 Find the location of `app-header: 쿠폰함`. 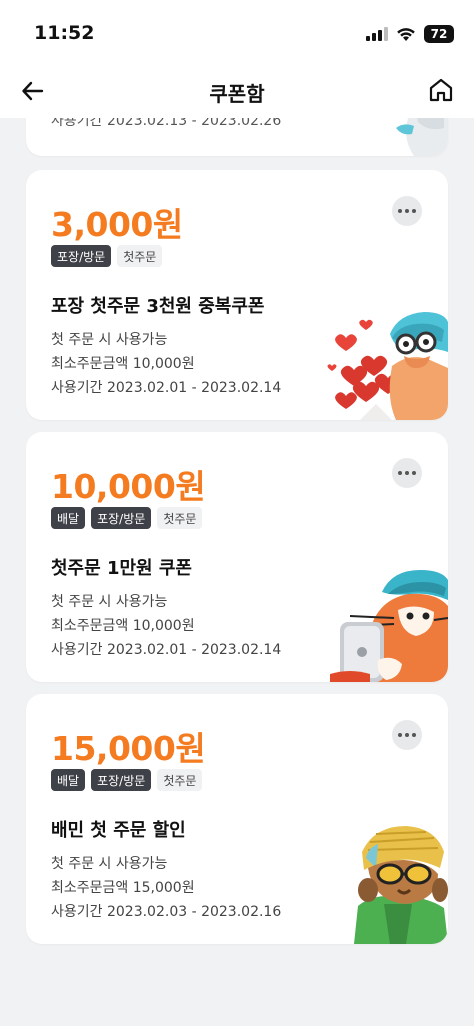

app-header: 쿠폰함 is located at coordinates (237, 91).